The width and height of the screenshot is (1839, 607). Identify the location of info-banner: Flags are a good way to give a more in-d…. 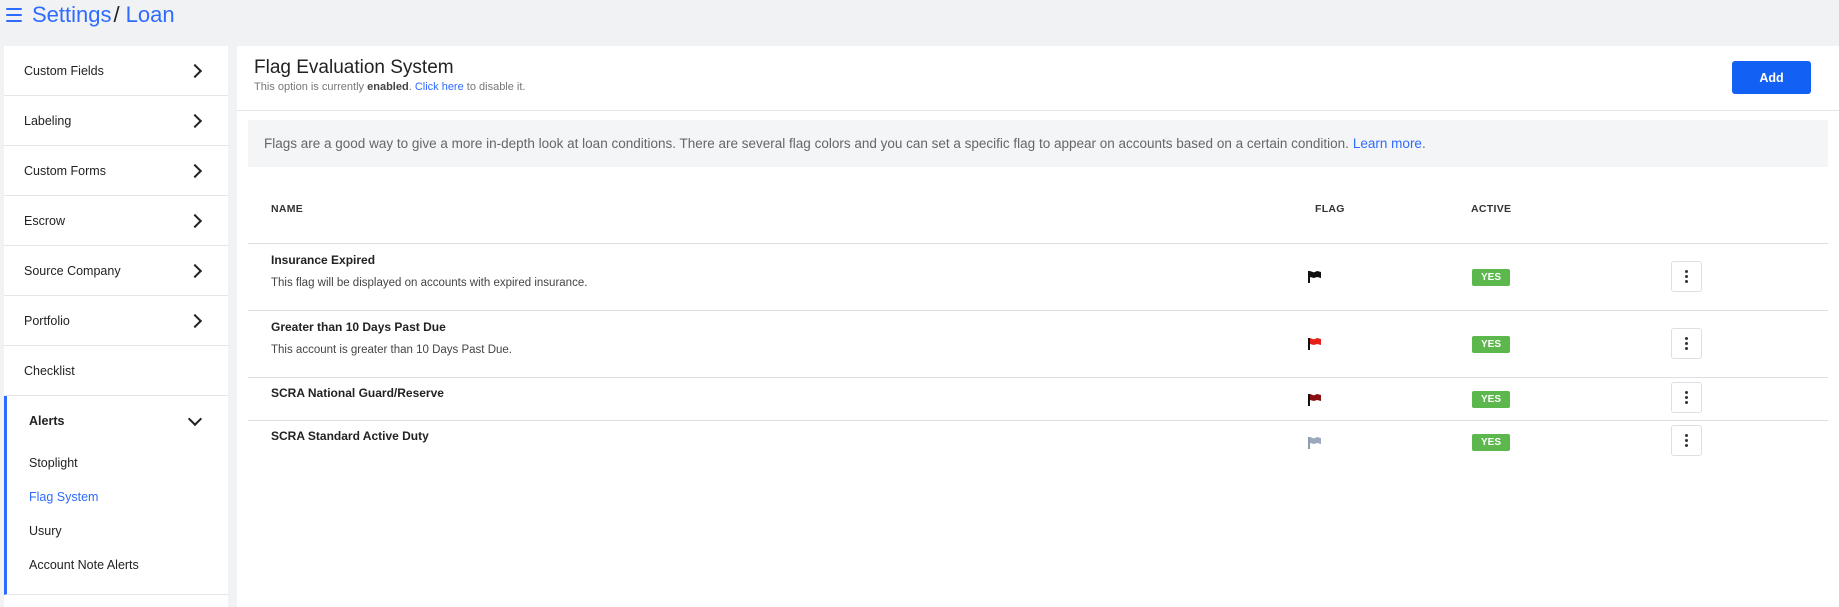
(1038, 143).